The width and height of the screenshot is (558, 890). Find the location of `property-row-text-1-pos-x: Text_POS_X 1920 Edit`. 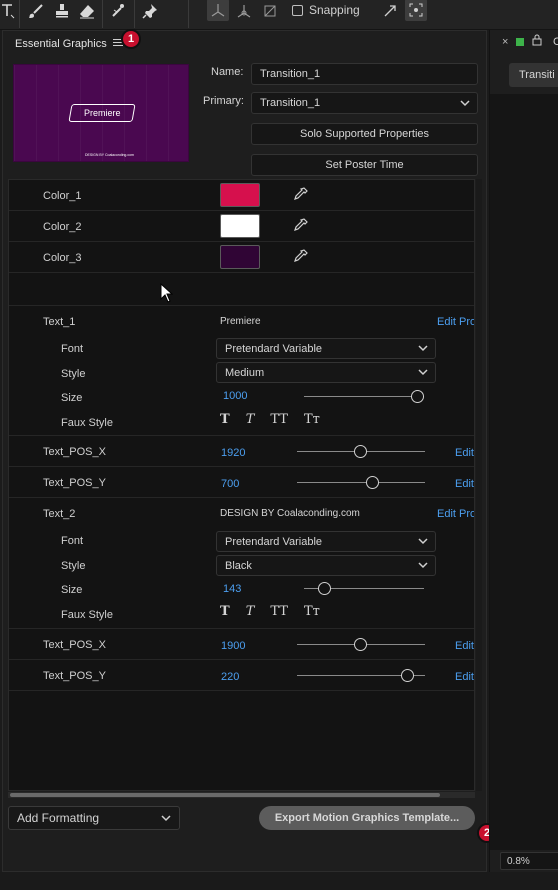

property-row-text-1-pos-x: Text_POS_X 1920 Edit is located at coordinates (241, 451).